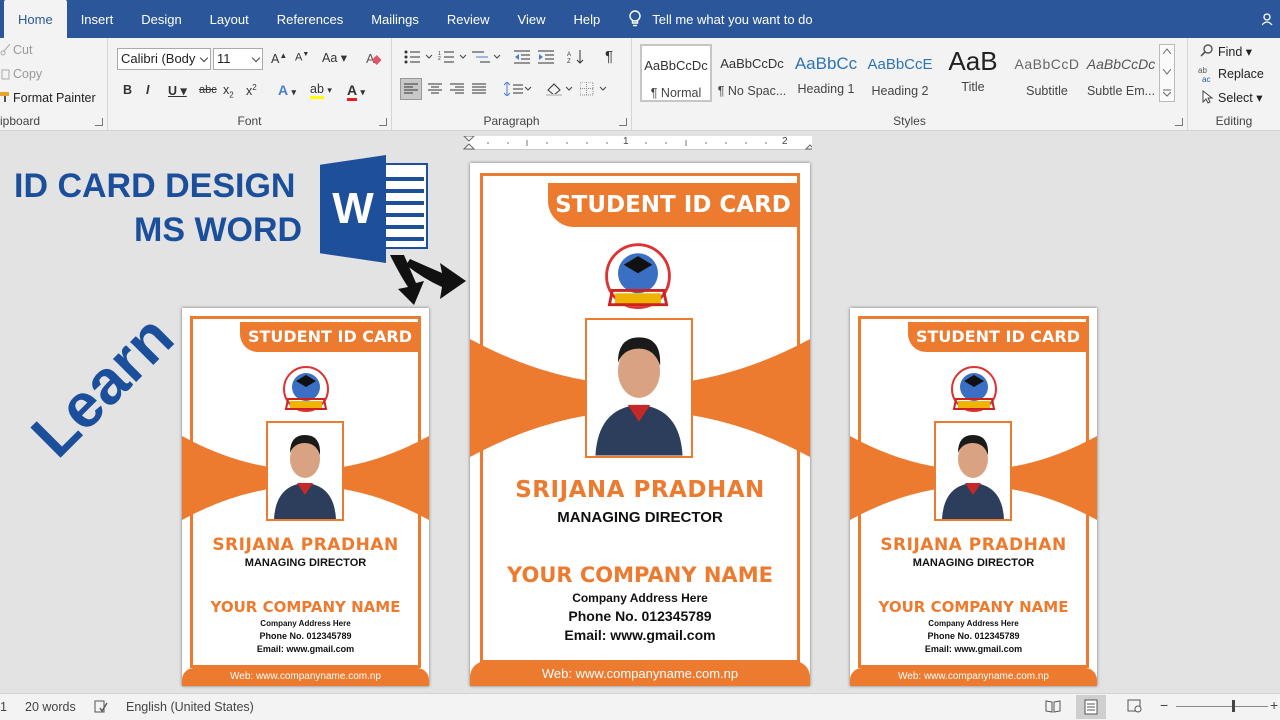 The height and width of the screenshot is (720, 1280). Describe the element at coordinates (208, 90) in the screenshot. I see `strikethrough-button: abc` at that location.